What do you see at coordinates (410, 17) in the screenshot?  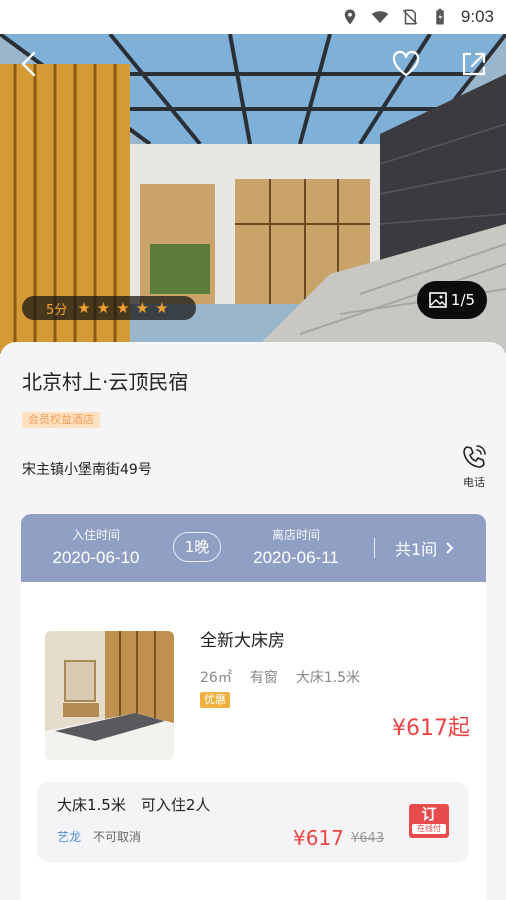 I see `no-sim-icon` at bounding box center [410, 17].